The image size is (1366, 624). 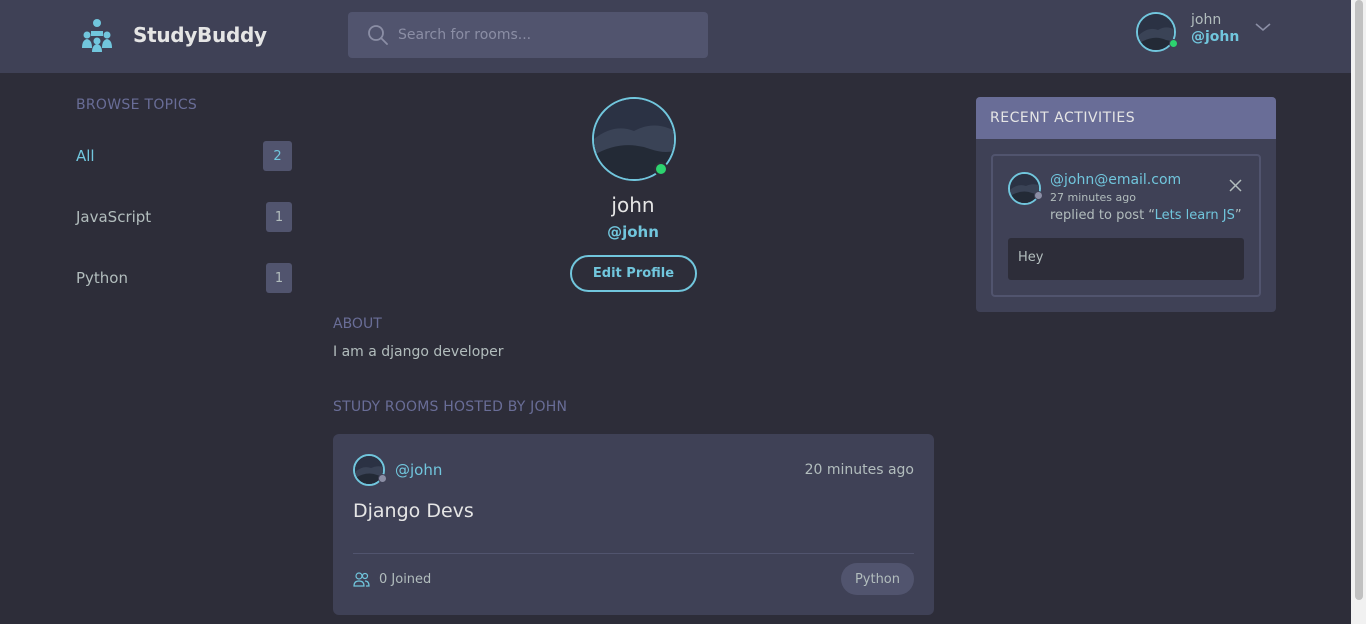 What do you see at coordinates (859, 470) in the screenshot?
I see `room-timestamp: 20 minutes ago` at bounding box center [859, 470].